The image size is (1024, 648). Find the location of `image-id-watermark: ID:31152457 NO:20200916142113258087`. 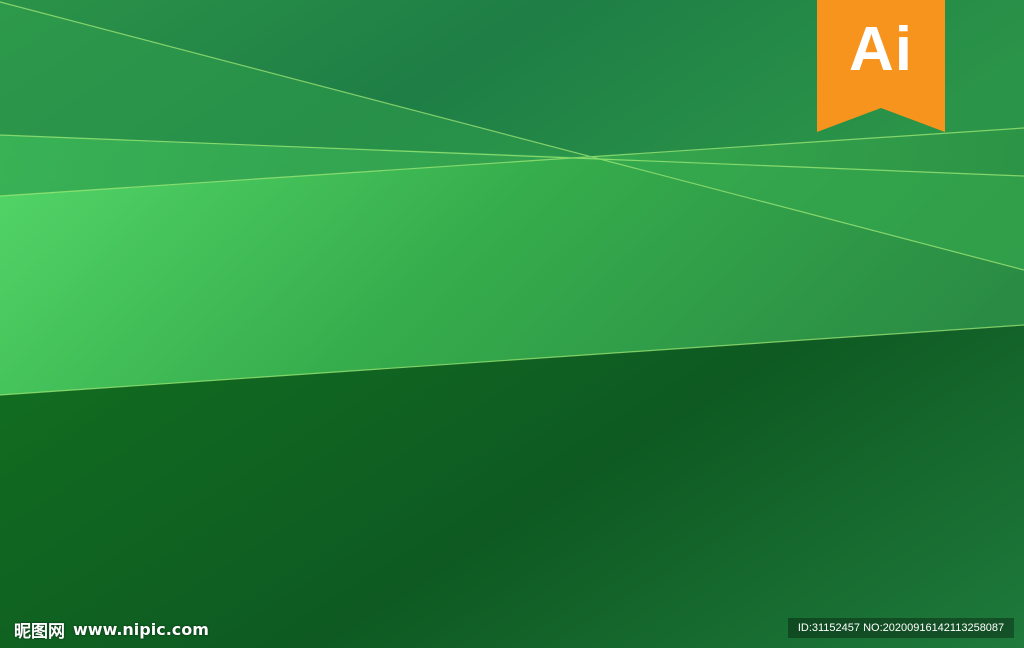

image-id-watermark: ID:31152457 NO:20200916142113258087 is located at coordinates (901, 628).